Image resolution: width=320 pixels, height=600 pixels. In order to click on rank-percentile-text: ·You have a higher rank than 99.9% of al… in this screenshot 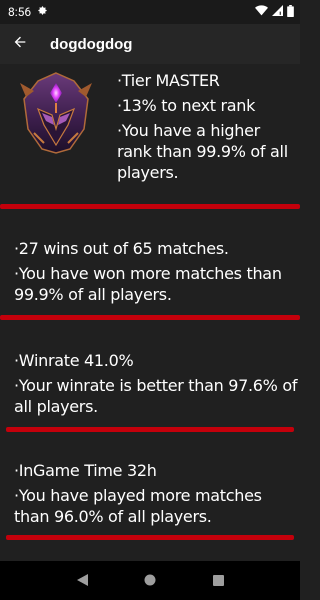, I will do `click(202, 151)`.